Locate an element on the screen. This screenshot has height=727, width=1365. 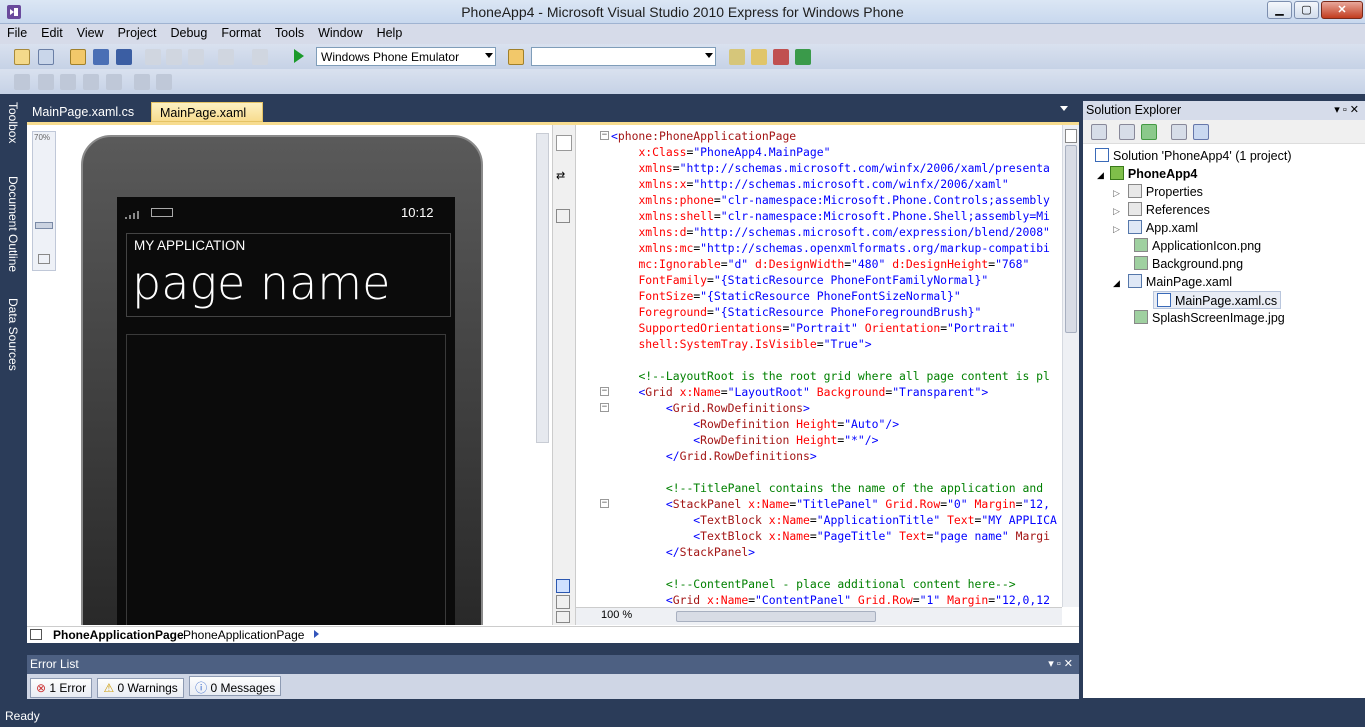
expand-pane-icon is located at coordinates (563, 617).